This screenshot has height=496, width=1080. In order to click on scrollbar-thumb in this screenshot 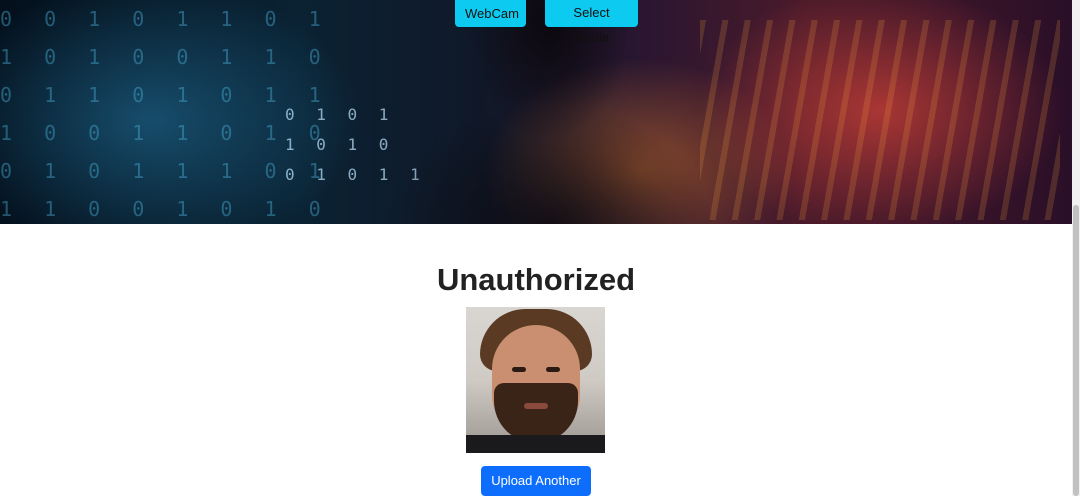, I will do `click(1076, 350)`.